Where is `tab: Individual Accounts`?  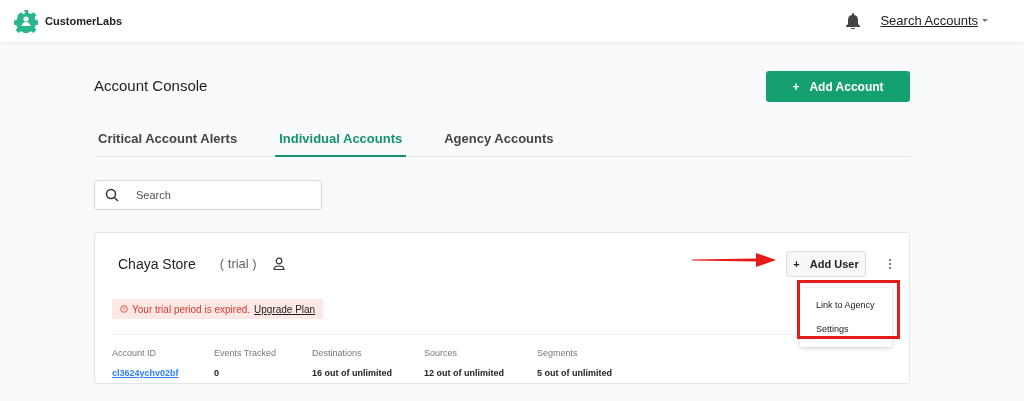 tab: Individual Accounts is located at coordinates (341, 139).